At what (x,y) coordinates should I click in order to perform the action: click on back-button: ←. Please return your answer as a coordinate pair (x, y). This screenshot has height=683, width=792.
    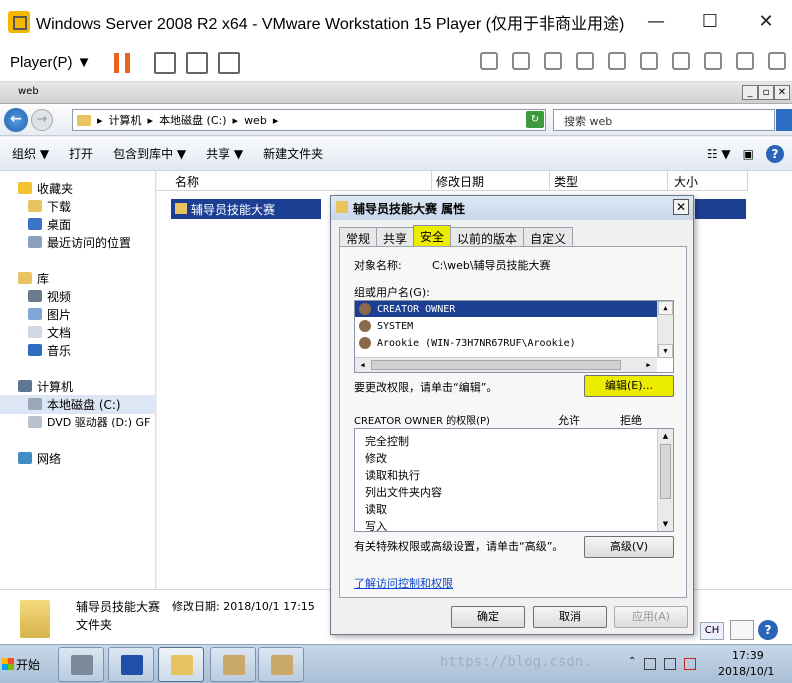
    Looking at the image, I should click on (16, 120).